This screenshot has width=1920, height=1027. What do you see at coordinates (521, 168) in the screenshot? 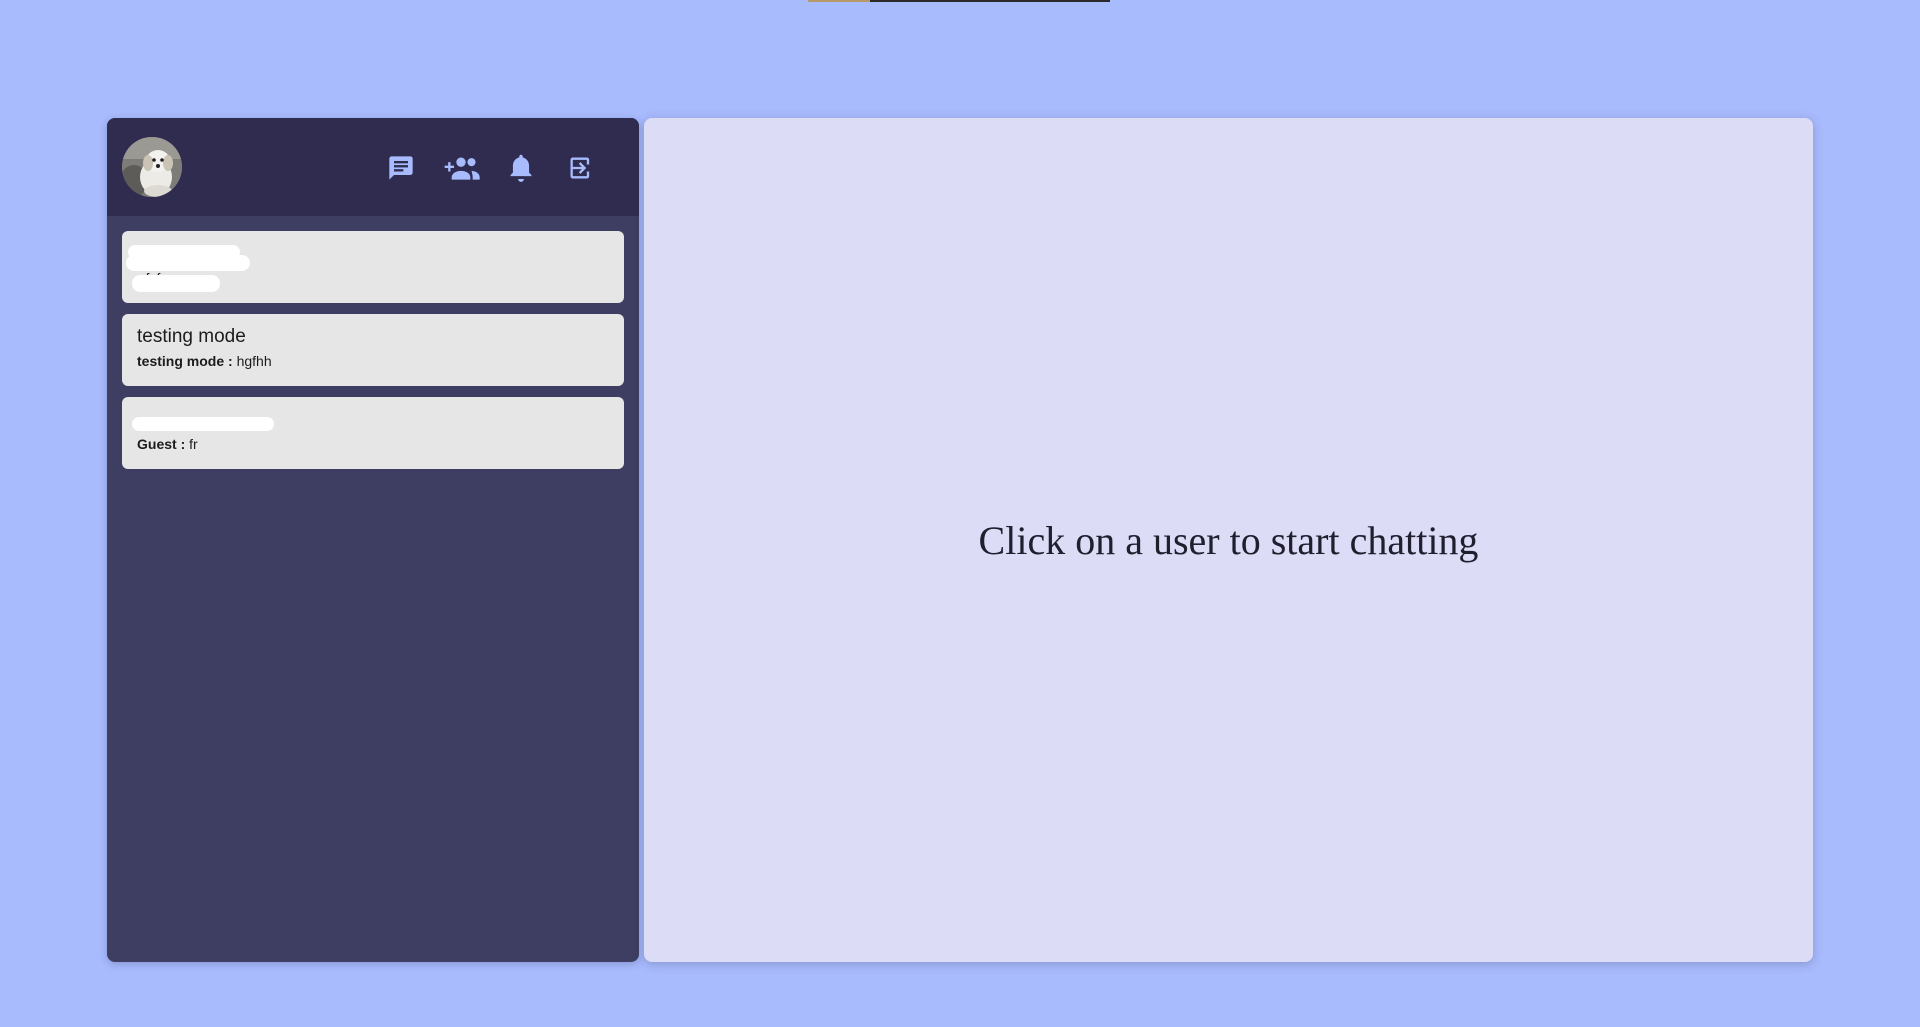
I see `bell-icon` at bounding box center [521, 168].